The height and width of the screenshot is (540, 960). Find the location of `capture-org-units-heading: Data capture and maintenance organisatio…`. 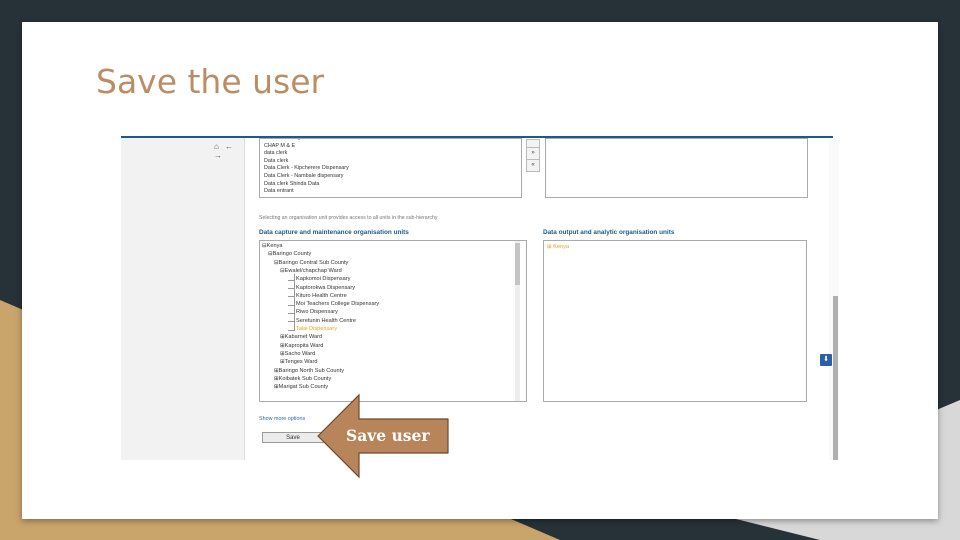

capture-org-units-heading: Data capture and maintenance organisatio… is located at coordinates (334, 232).